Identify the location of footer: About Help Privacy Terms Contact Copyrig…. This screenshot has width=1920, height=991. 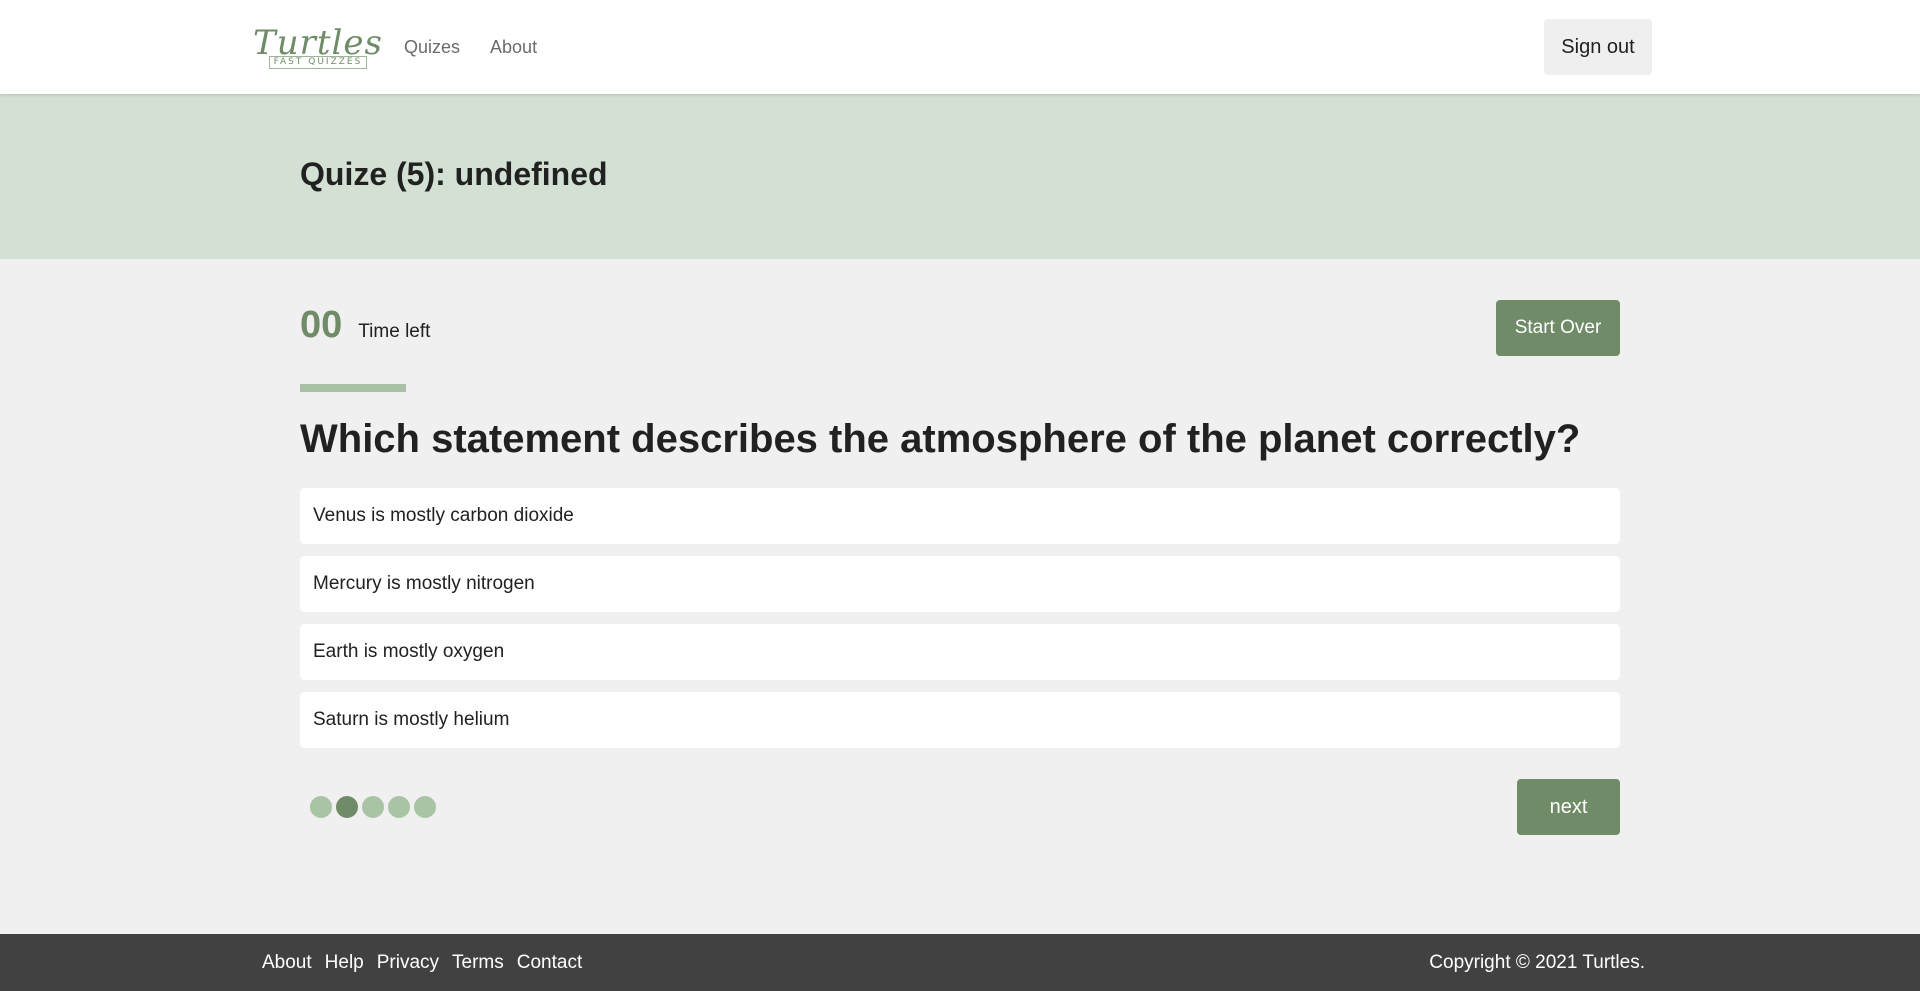
(960, 962).